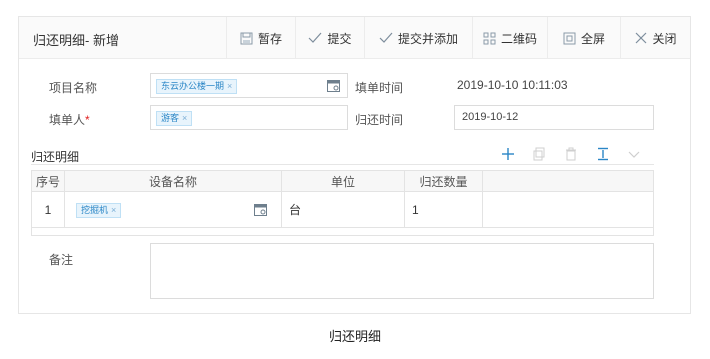 The image size is (710, 359). Describe the element at coordinates (48, 209) in the screenshot. I see `row-index: 1` at that location.